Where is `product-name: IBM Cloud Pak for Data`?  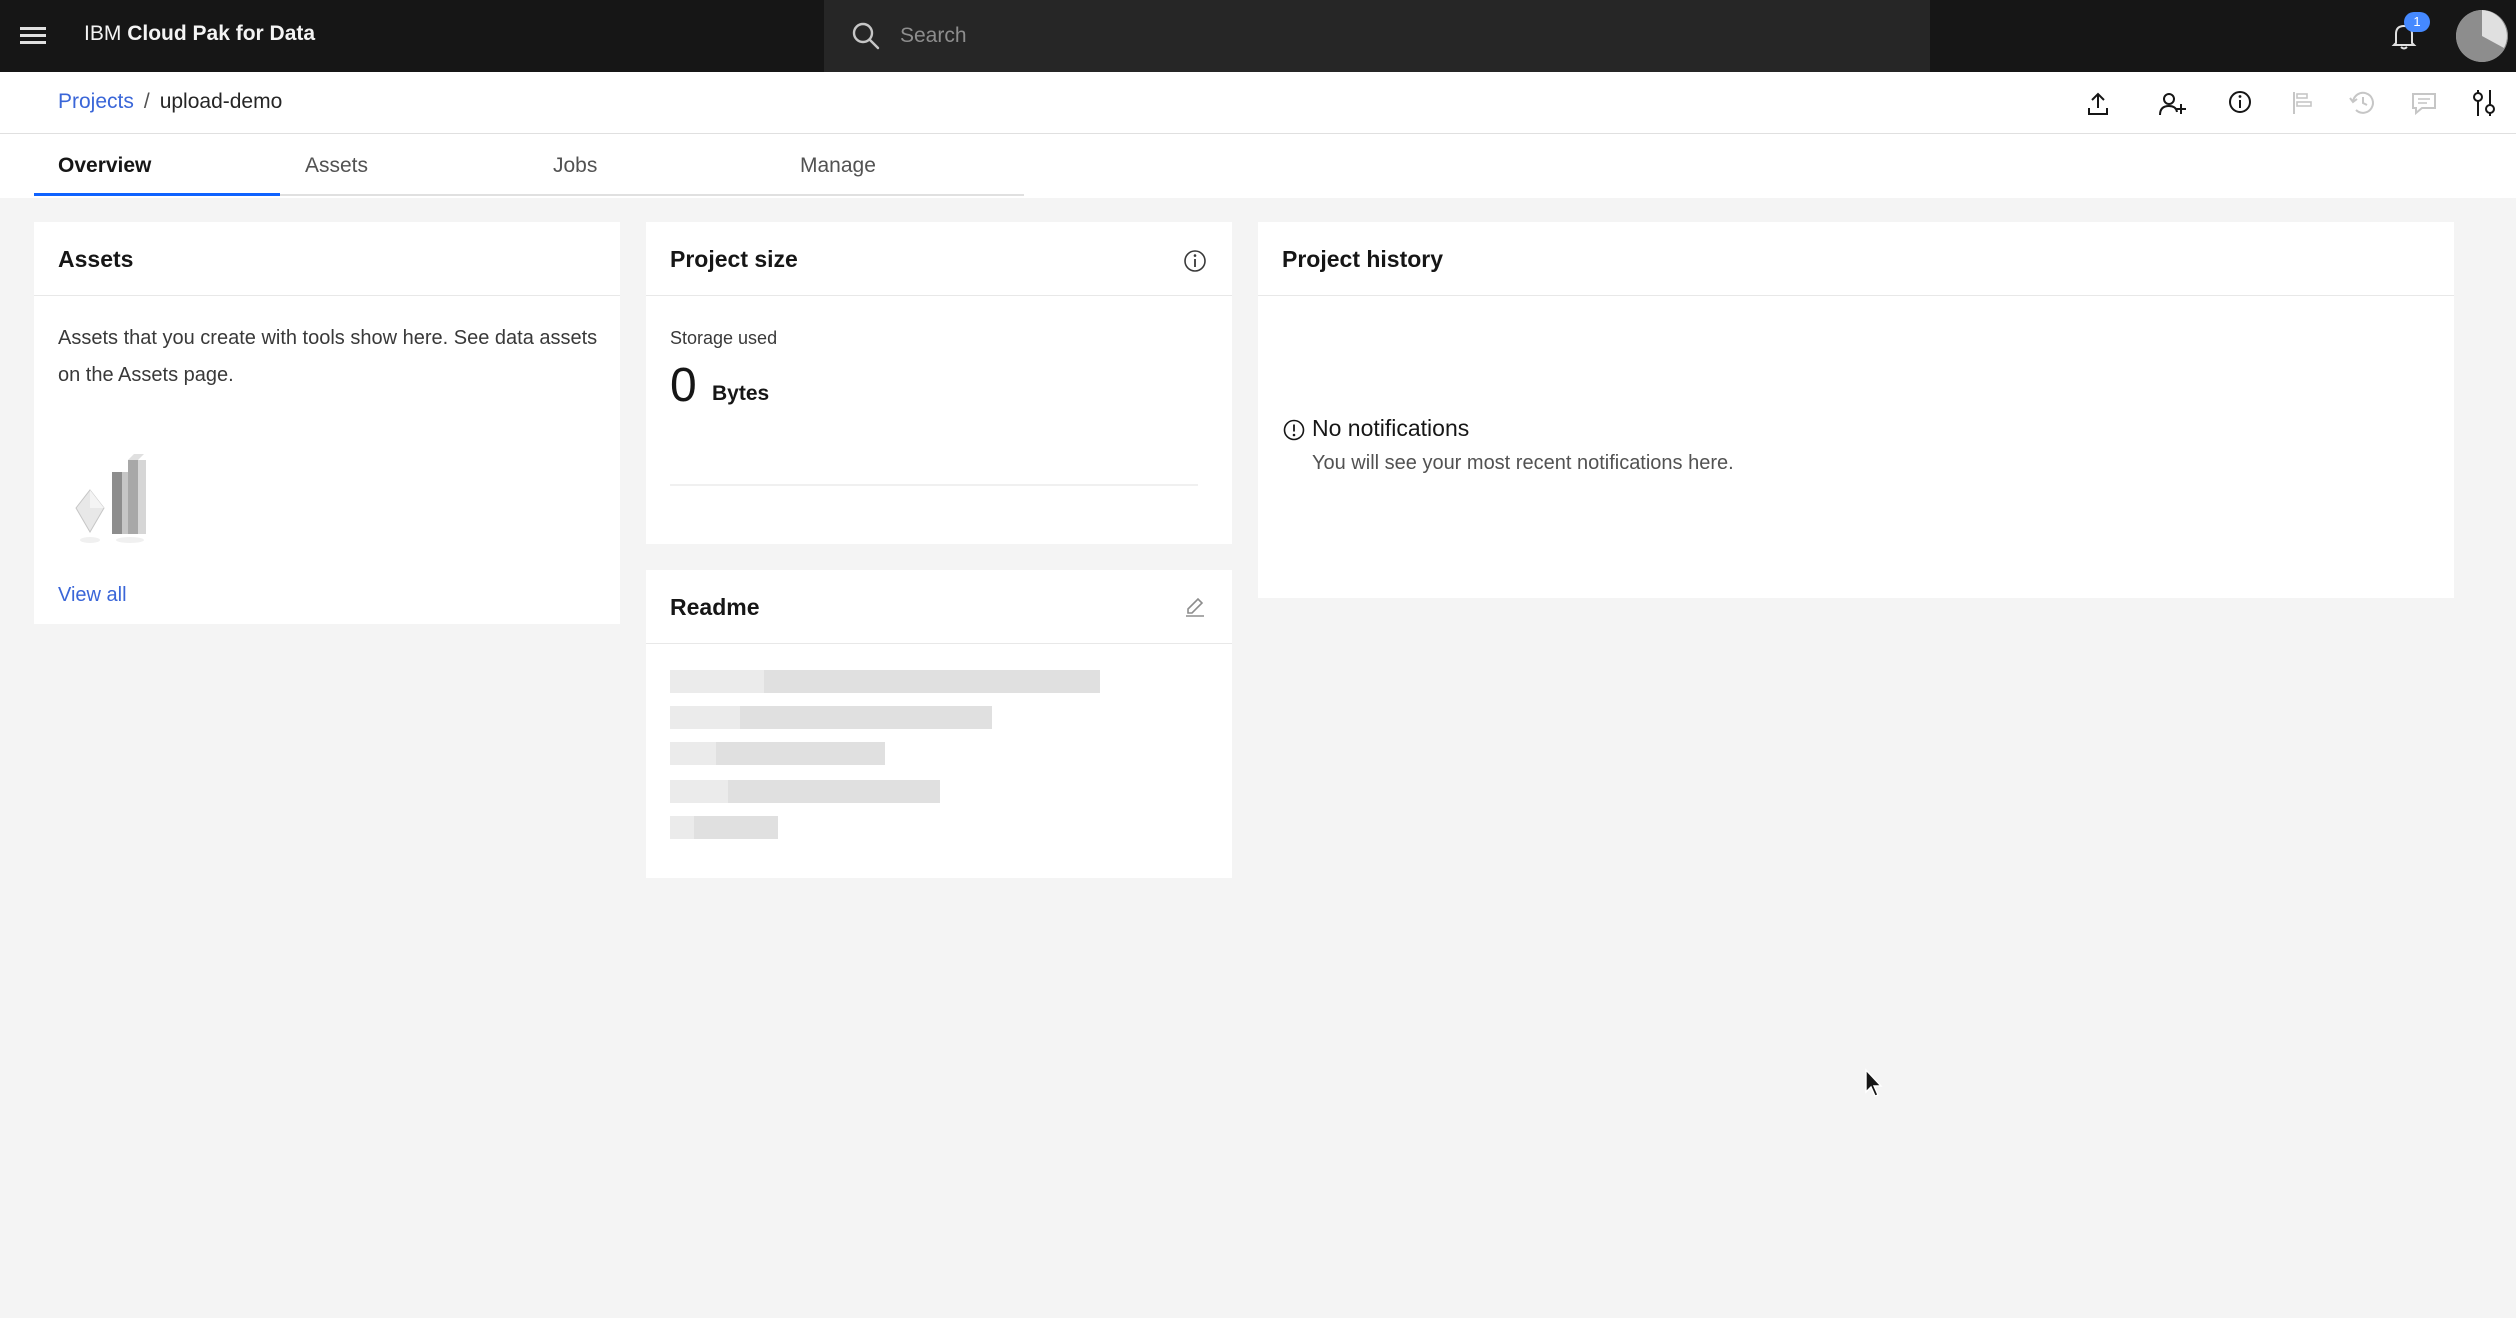
product-name: IBM Cloud Pak for Data is located at coordinates (199, 34).